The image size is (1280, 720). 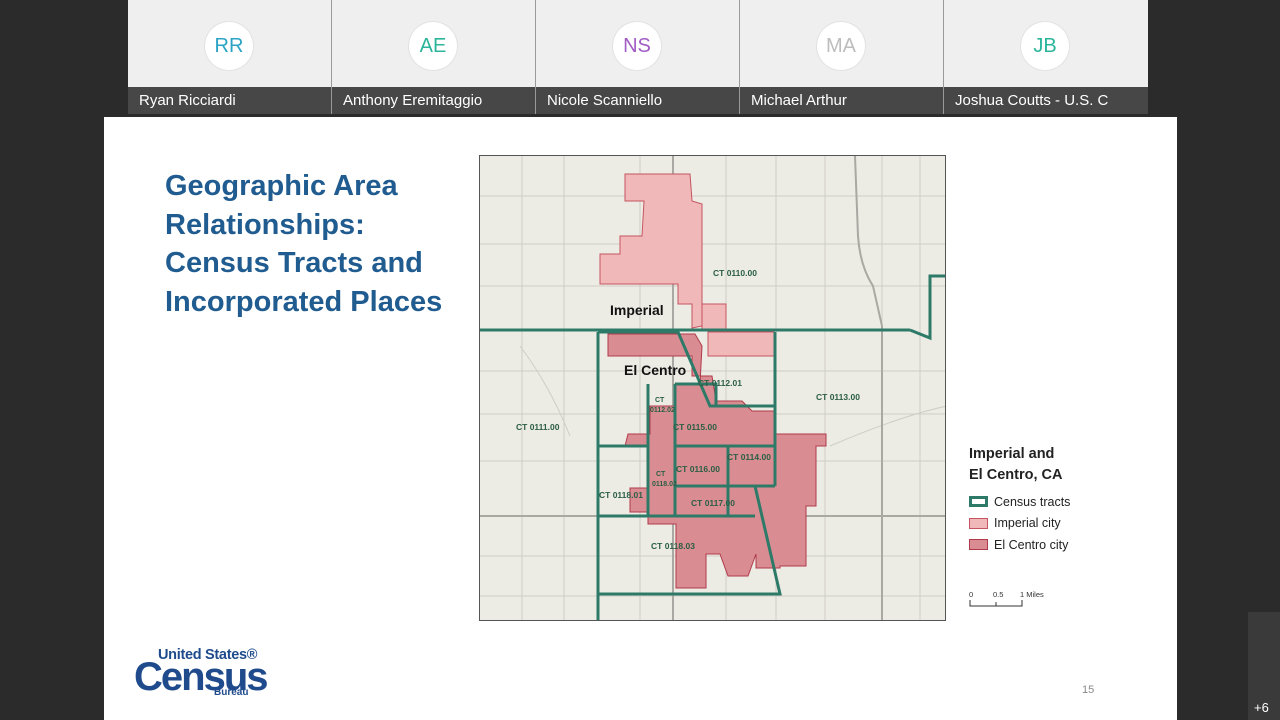 I want to click on legend-label: Census tracts, so click(x=1032, y=501).